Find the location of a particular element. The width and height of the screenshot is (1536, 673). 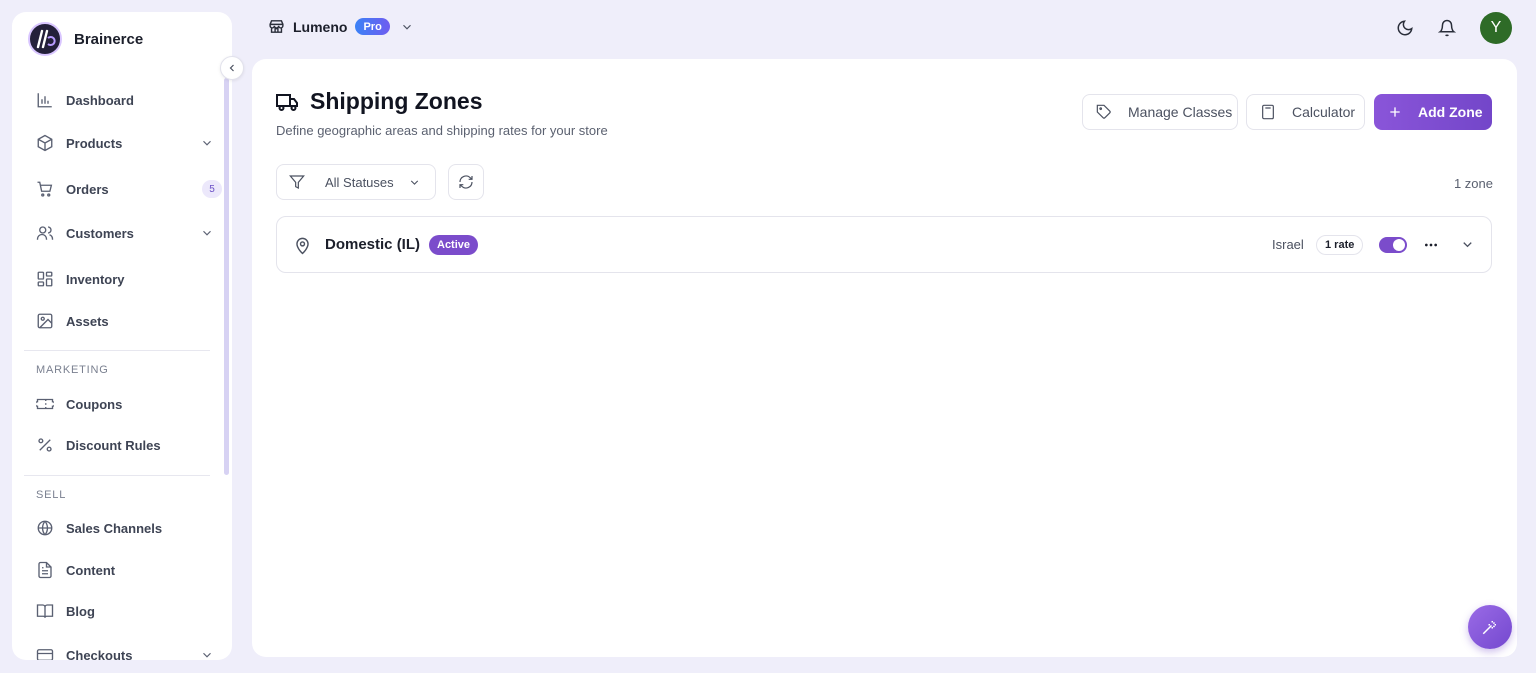

sidebar-item-label: Orders is located at coordinates (87, 189).